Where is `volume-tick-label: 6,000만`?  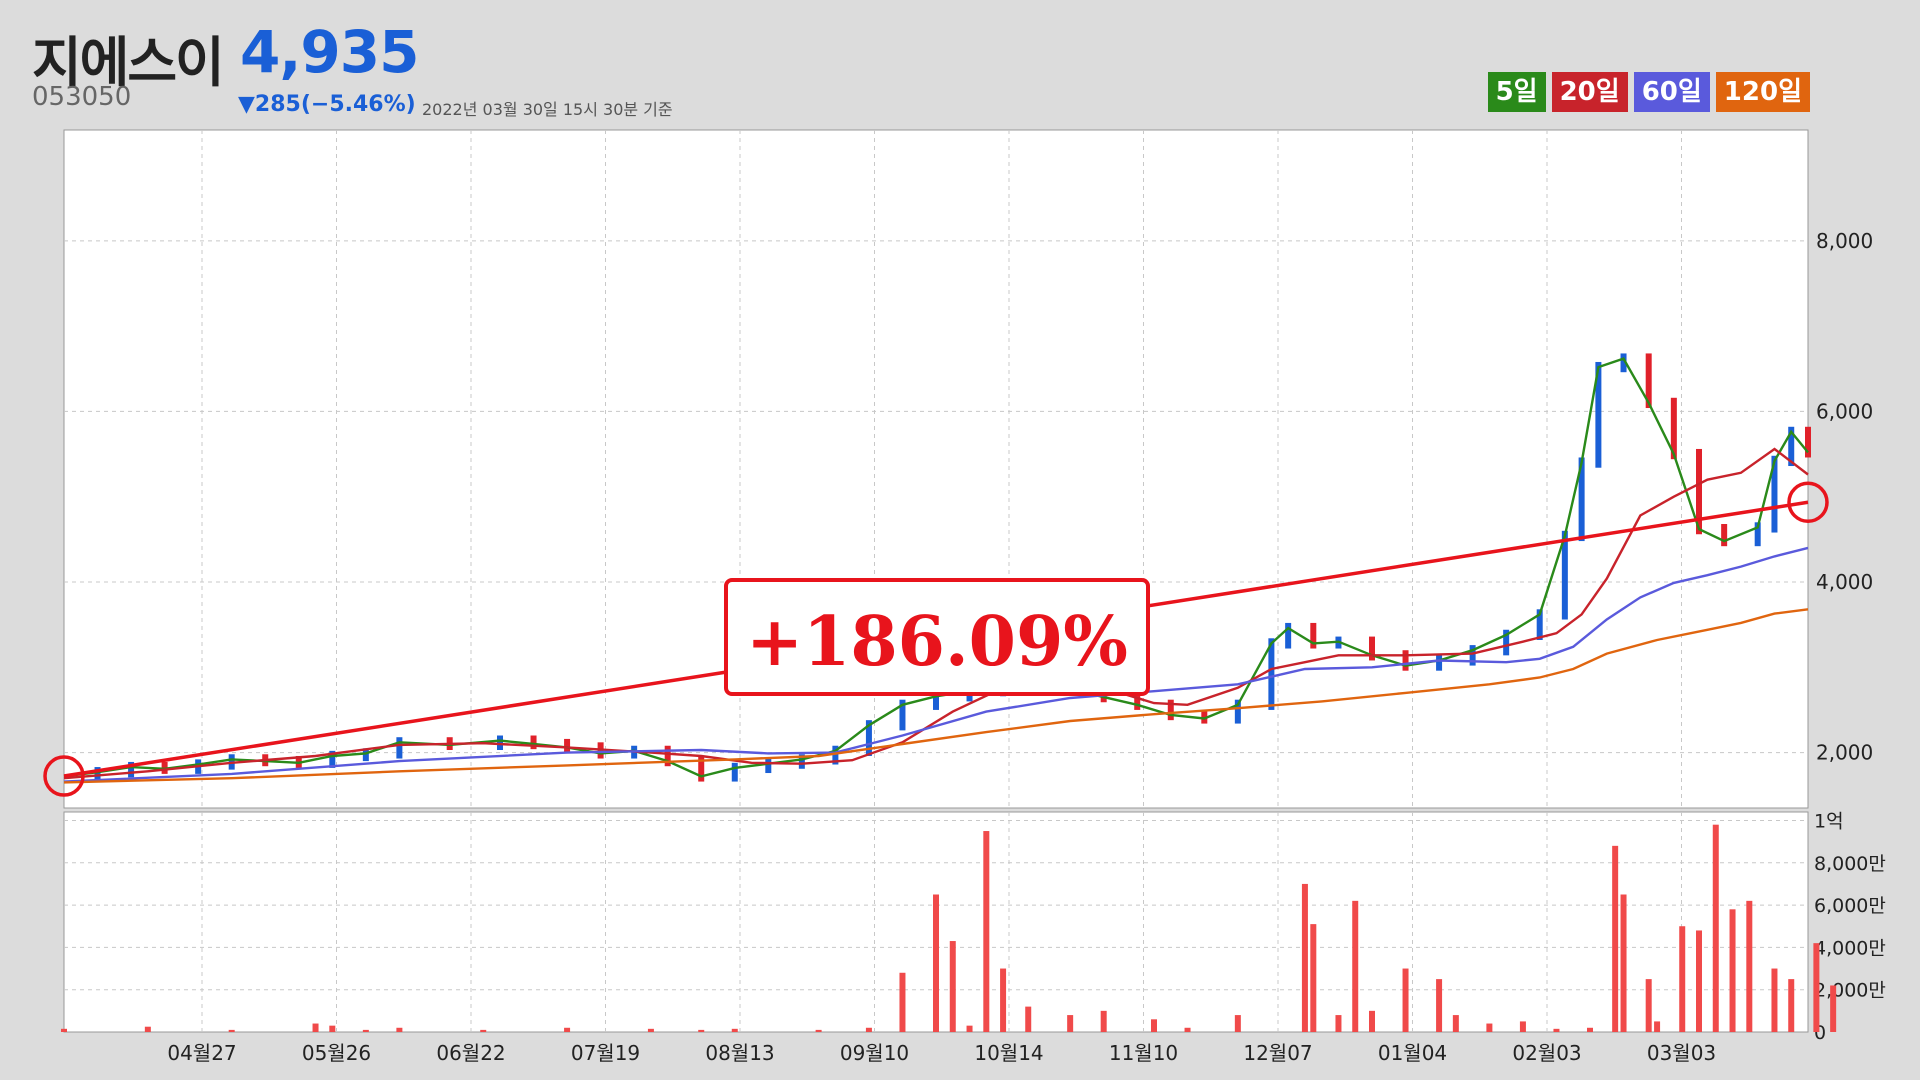
volume-tick-label: 6,000만 is located at coordinates (1850, 906).